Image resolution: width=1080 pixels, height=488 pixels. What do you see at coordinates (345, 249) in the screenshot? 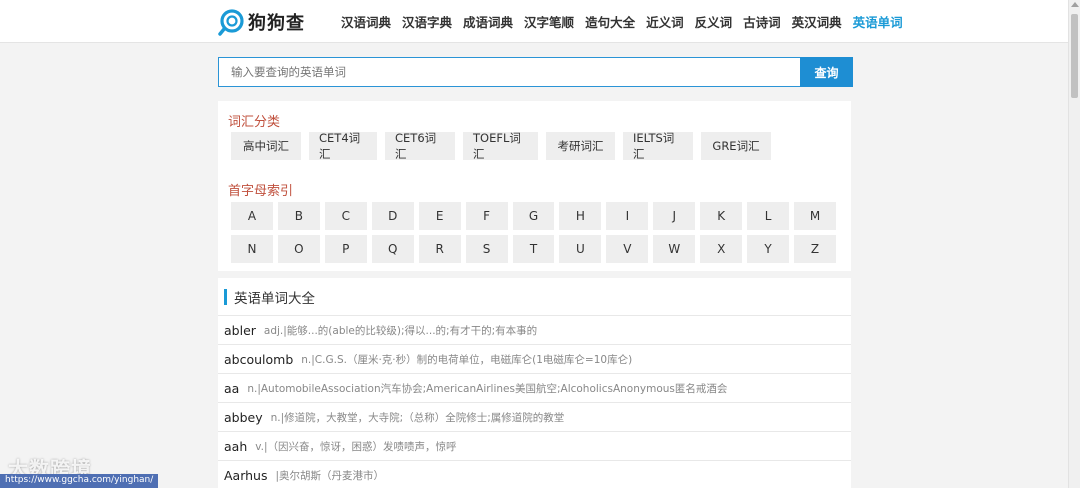
I see `letter-p: P` at bounding box center [345, 249].